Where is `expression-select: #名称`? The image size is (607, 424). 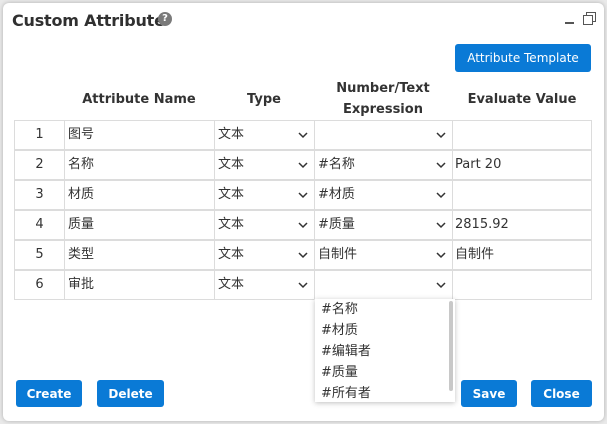 expression-select: #名称 is located at coordinates (383, 165).